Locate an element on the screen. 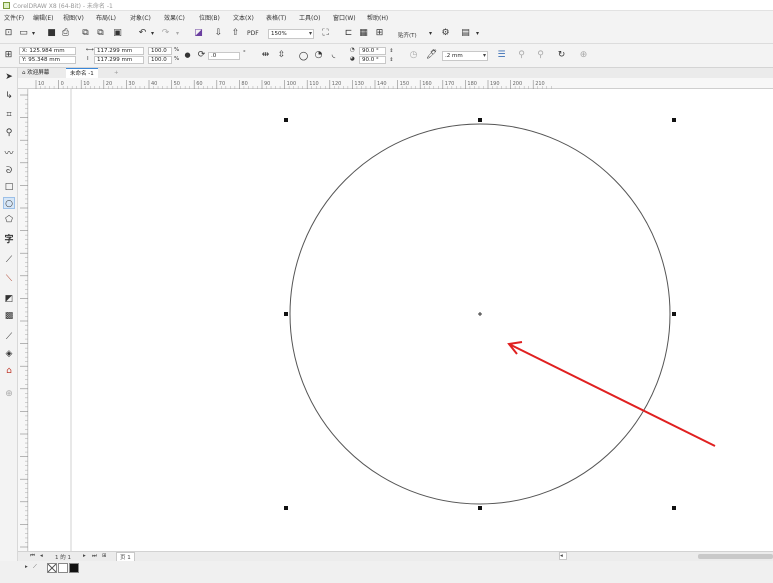 The width and height of the screenshot is (773, 583). add-page-icon: ⊞ is located at coordinates (104, 556).